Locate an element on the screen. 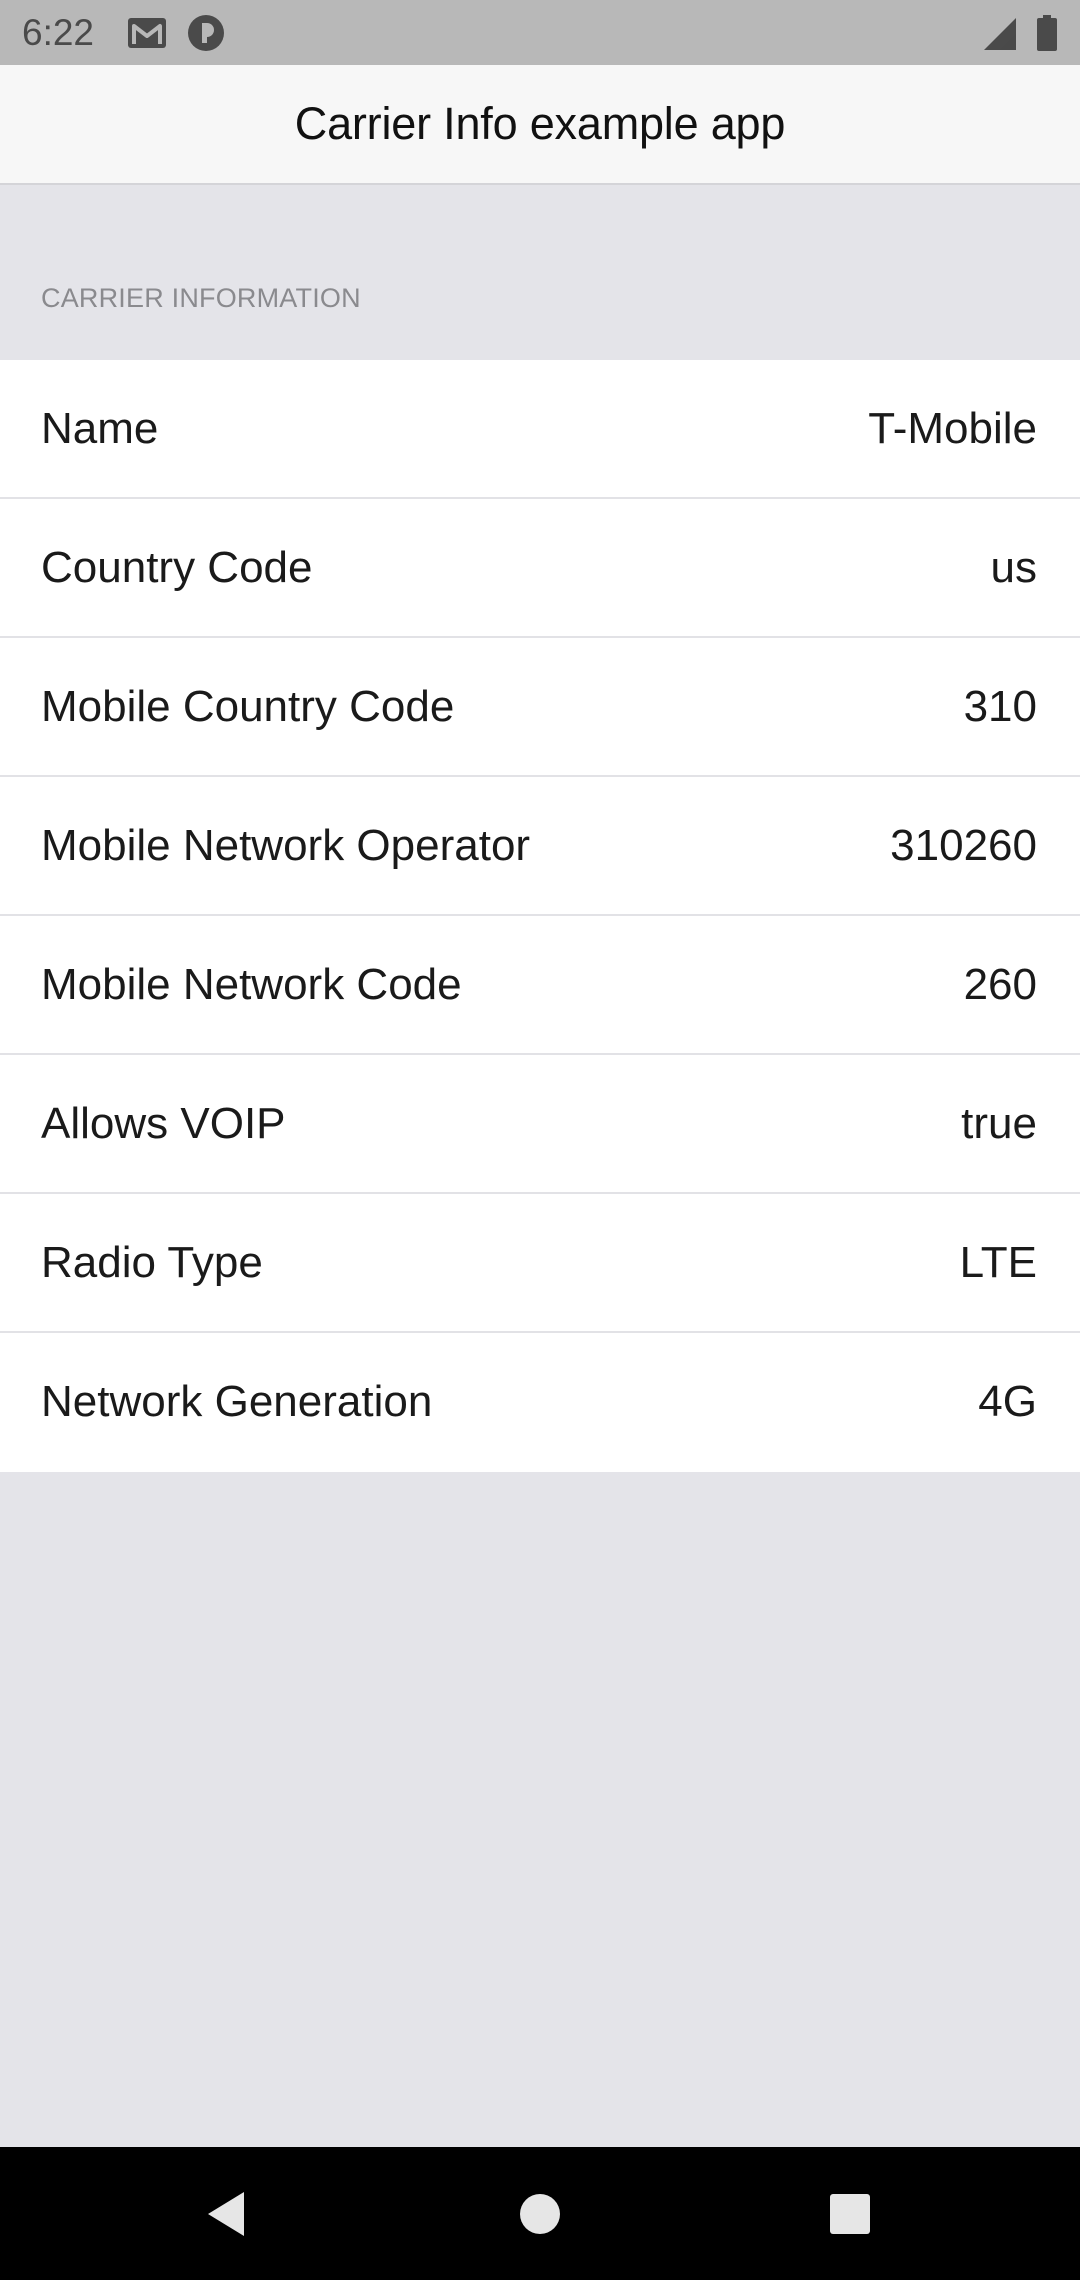 The height and width of the screenshot is (2280, 1080). recents-icon is located at coordinates (850, 2213).